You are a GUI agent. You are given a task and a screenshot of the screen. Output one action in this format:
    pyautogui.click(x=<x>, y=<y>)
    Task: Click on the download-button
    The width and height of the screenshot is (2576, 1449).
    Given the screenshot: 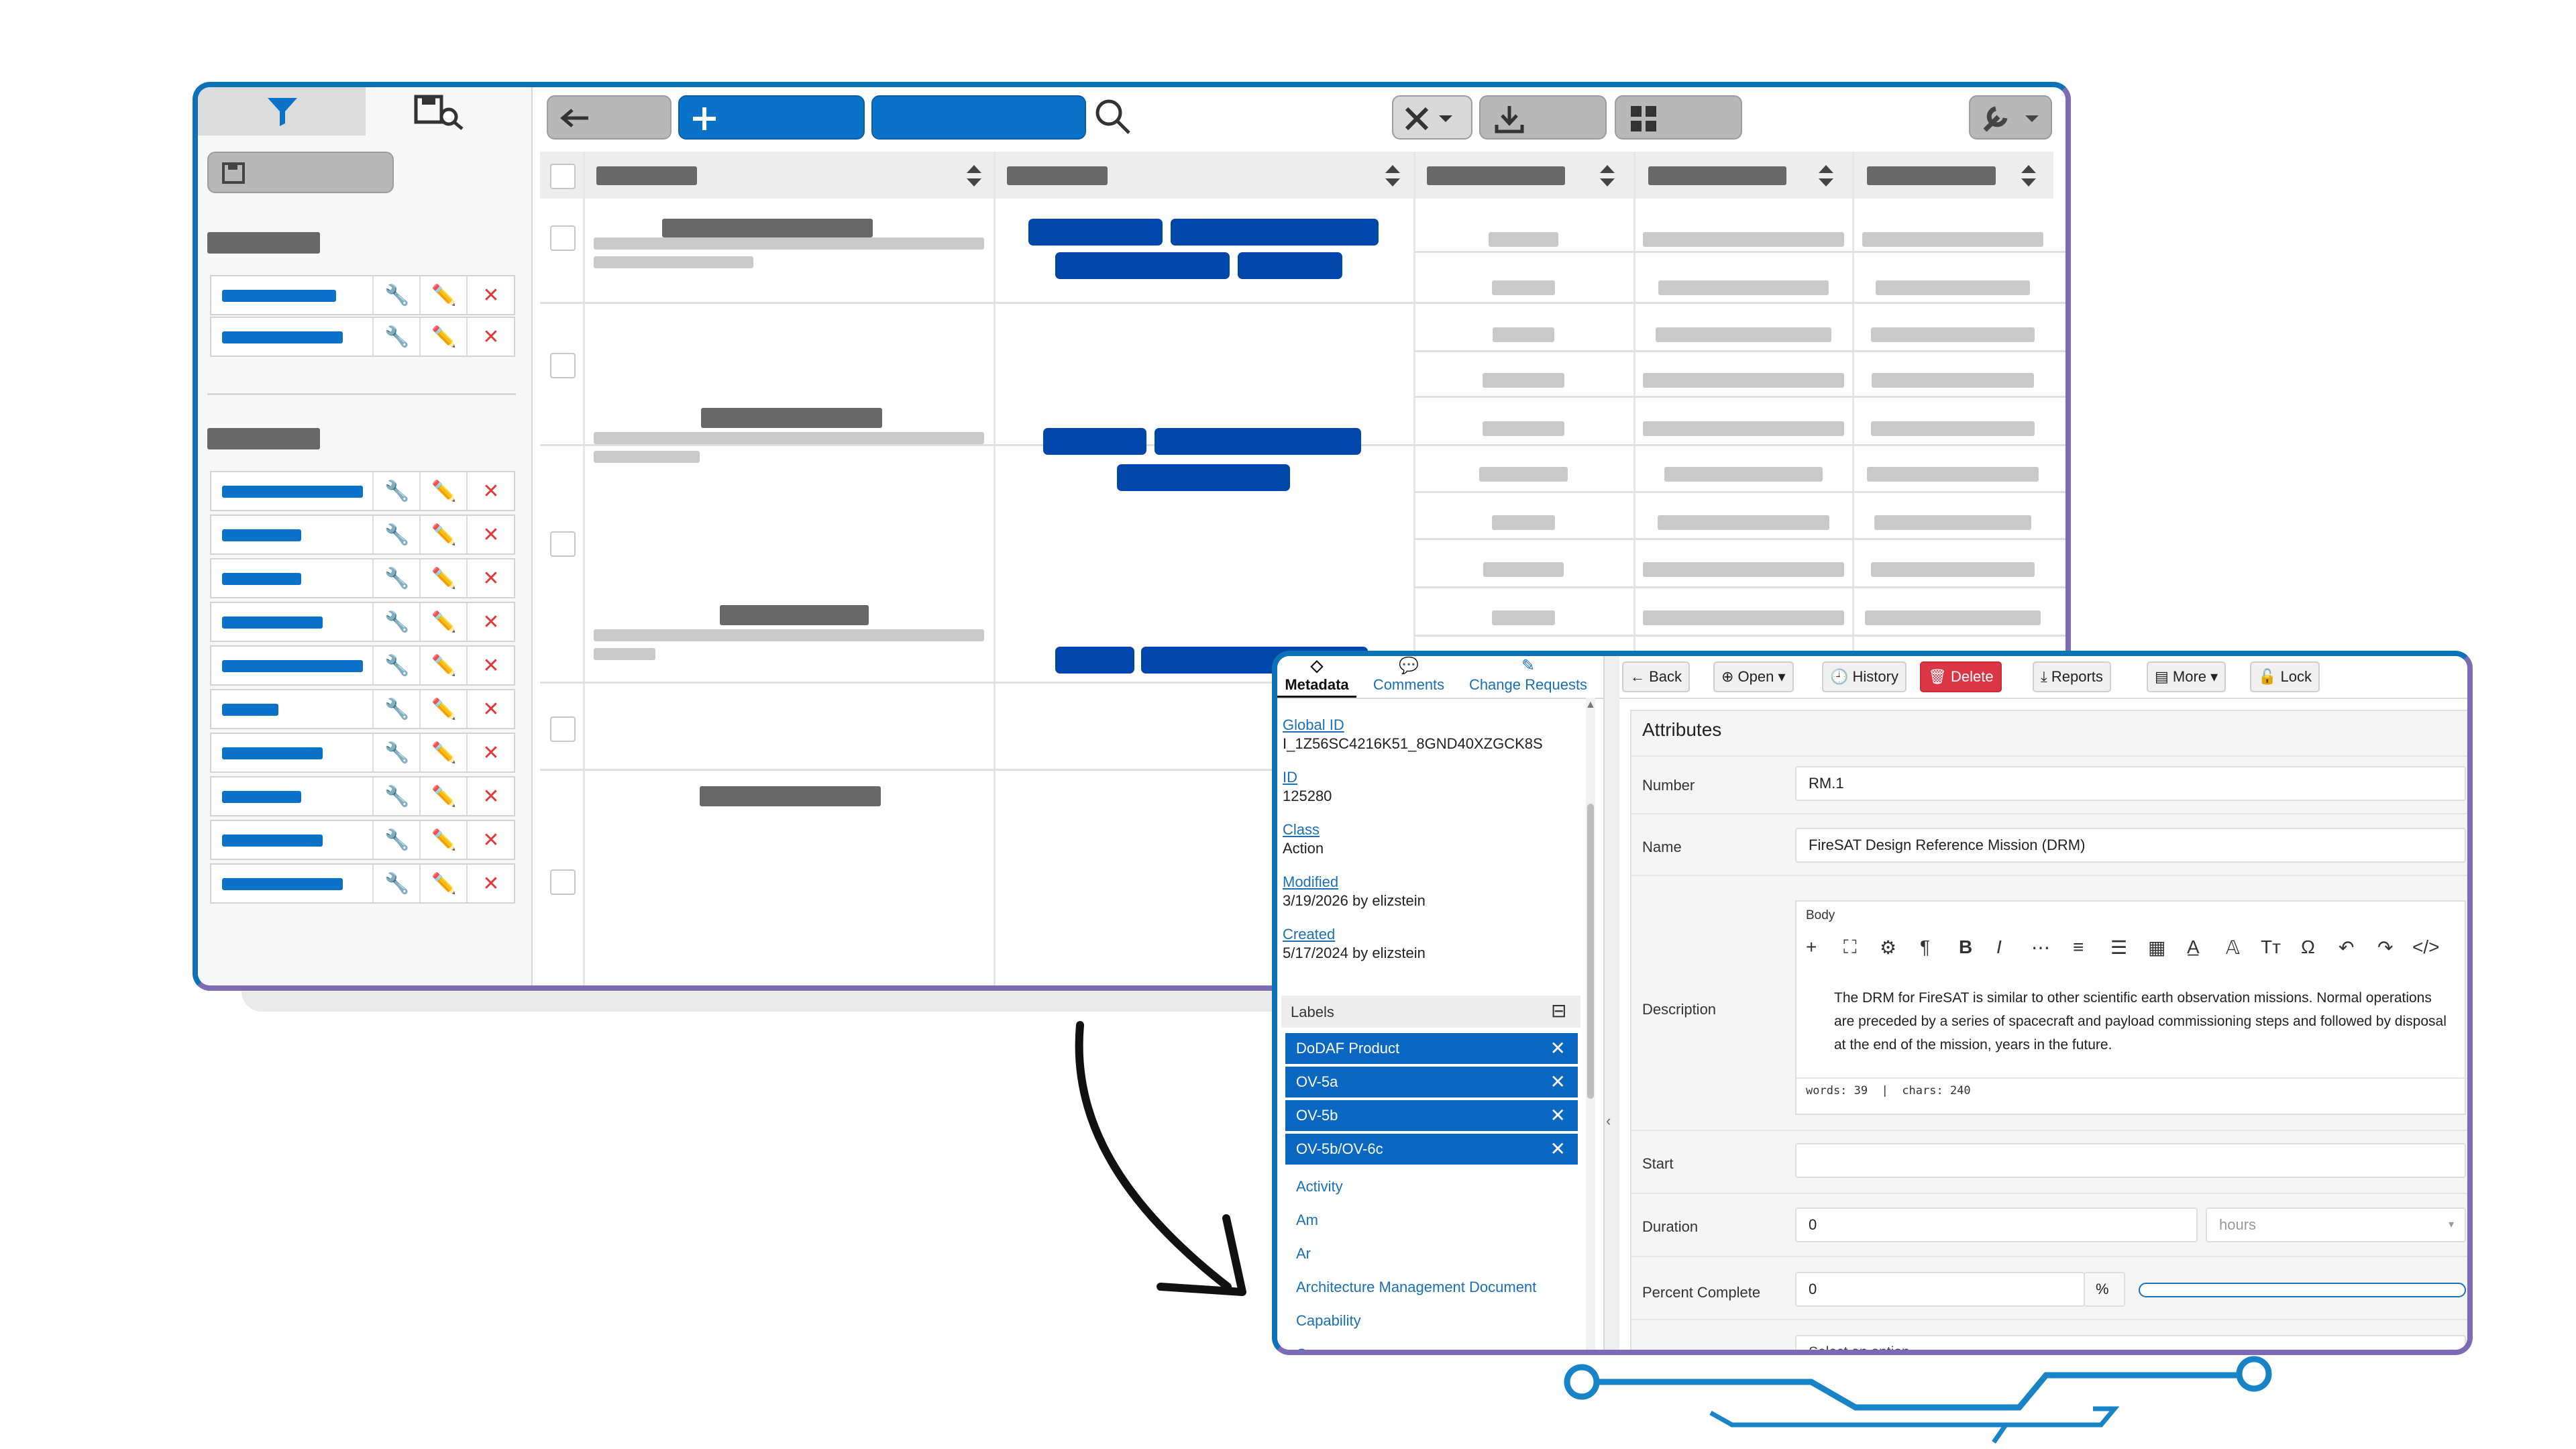 What is the action you would take?
    pyautogui.click(x=1543, y=117)
    